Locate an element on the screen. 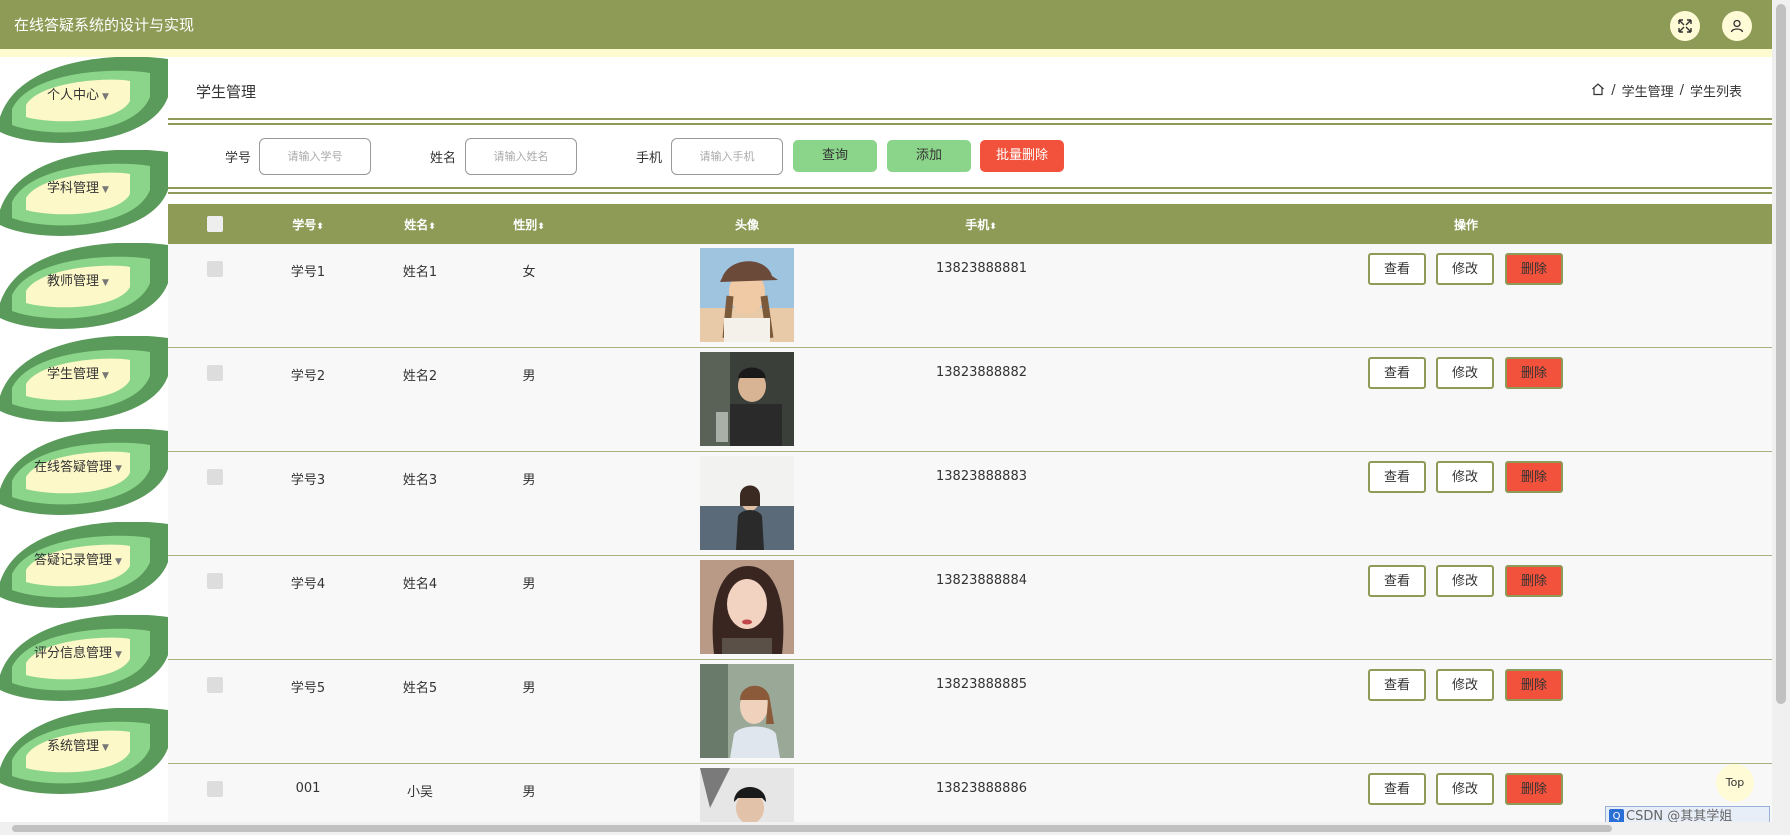 The height and width of the screenshot is (835, 1790). horizontal-scrollbar is located at coordinates (886, 828).